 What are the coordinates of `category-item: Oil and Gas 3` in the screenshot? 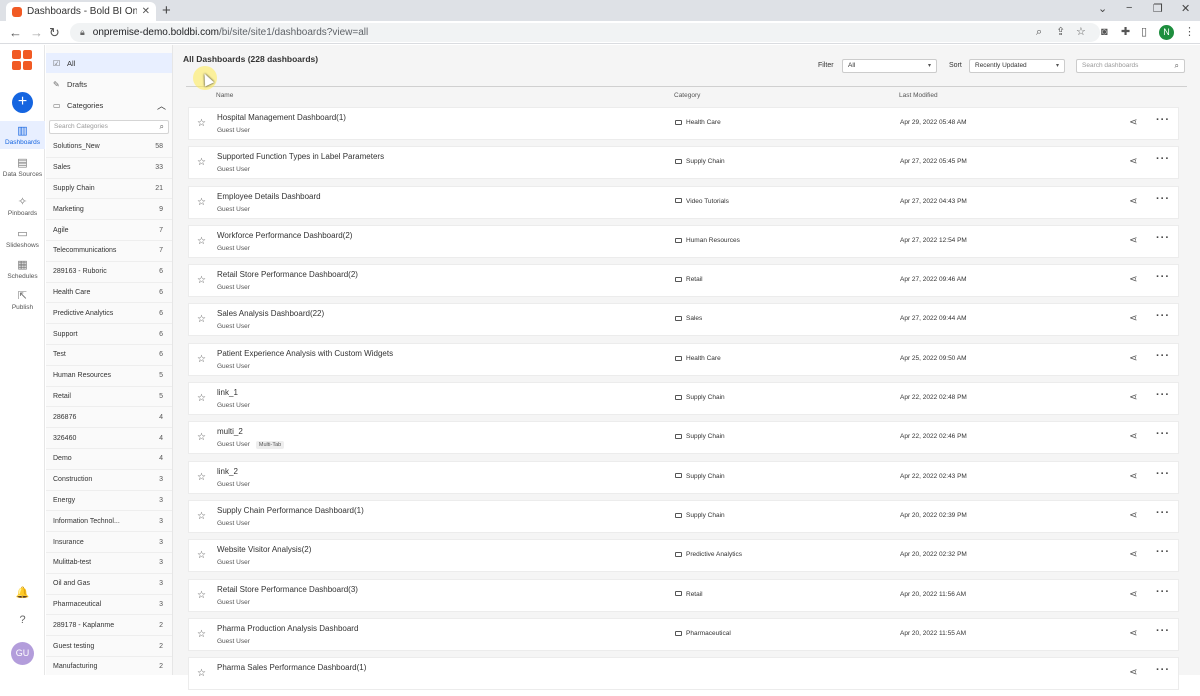 It's located at (109, 584).